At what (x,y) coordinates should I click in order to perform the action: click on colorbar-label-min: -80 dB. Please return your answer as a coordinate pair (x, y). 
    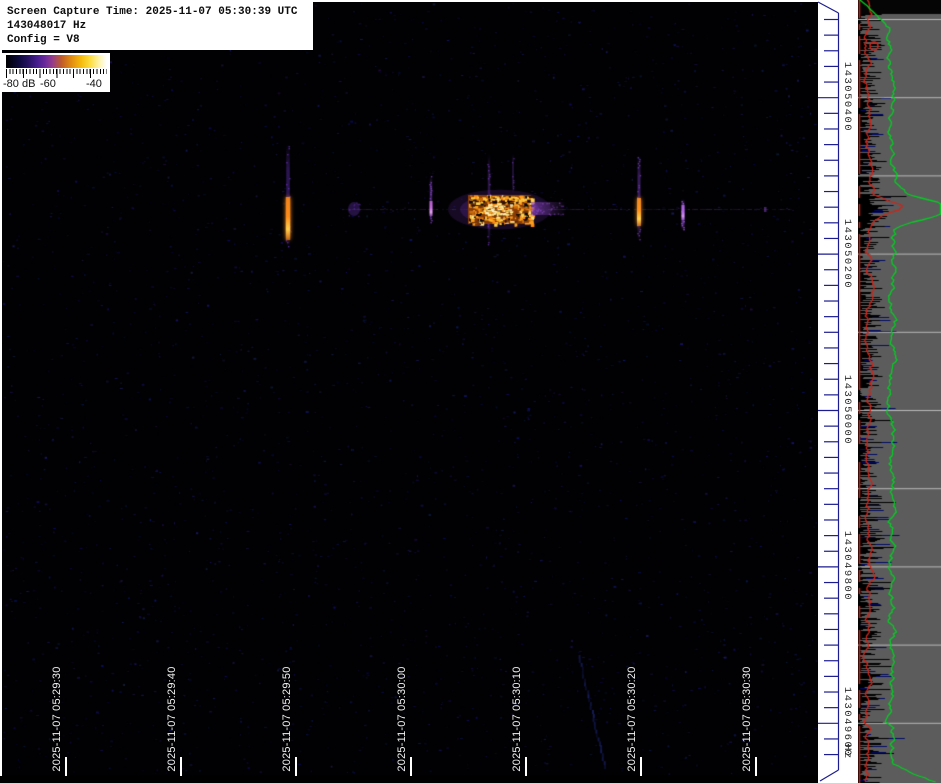
    Looking at the image, I should click on (19, 84).